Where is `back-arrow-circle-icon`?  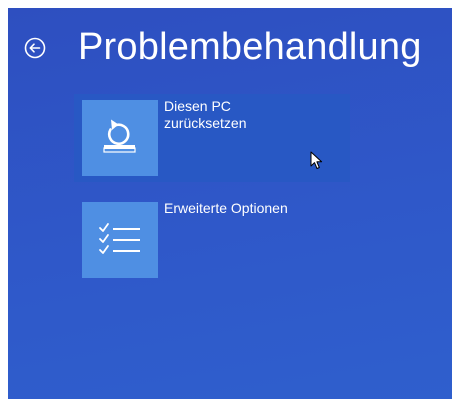 back-arrow-circle-icon is located at coordinates (35, 48).